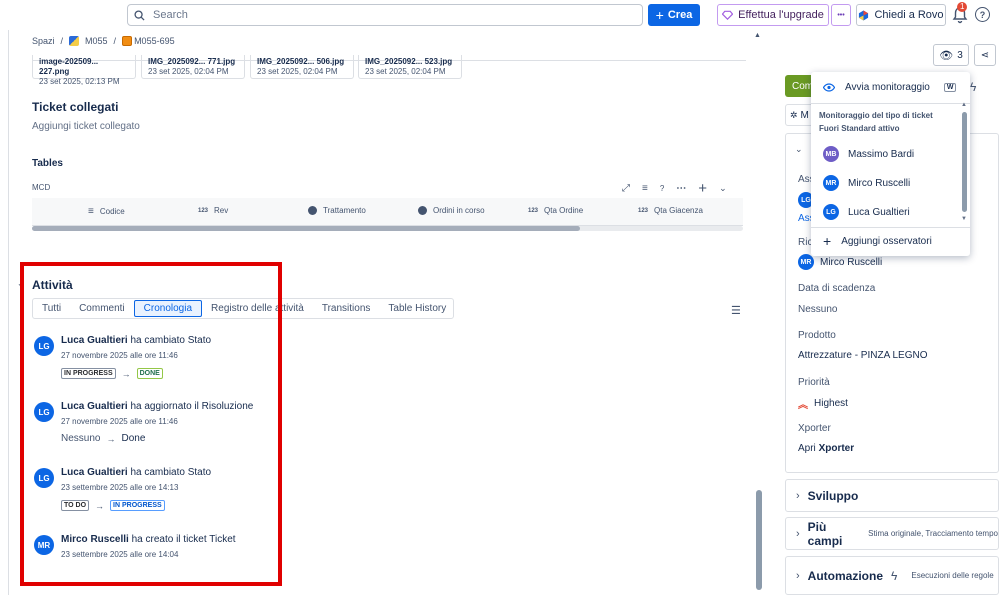 The width and height of the screenshot is (999, 595). What do you see at coordinates (213, 210) in the screenshot?
I see `column-header-rev: 123 Rev` at bounding box center [213, 210].